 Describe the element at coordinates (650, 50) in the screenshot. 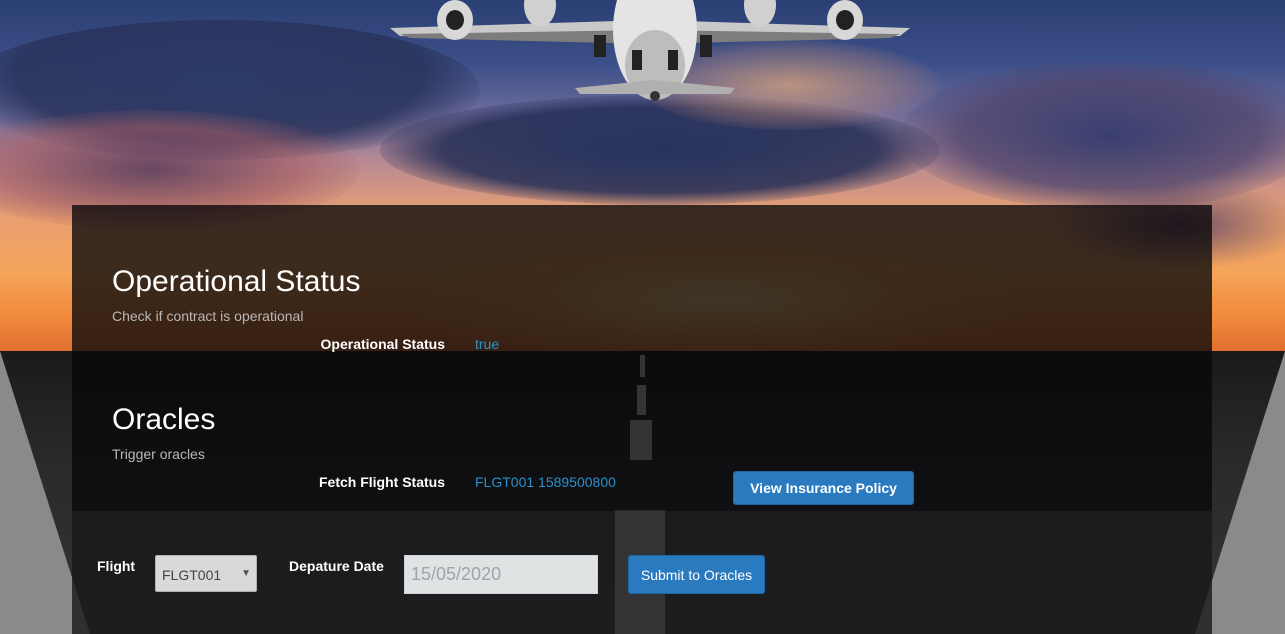

I see `airplane-image` at that location.